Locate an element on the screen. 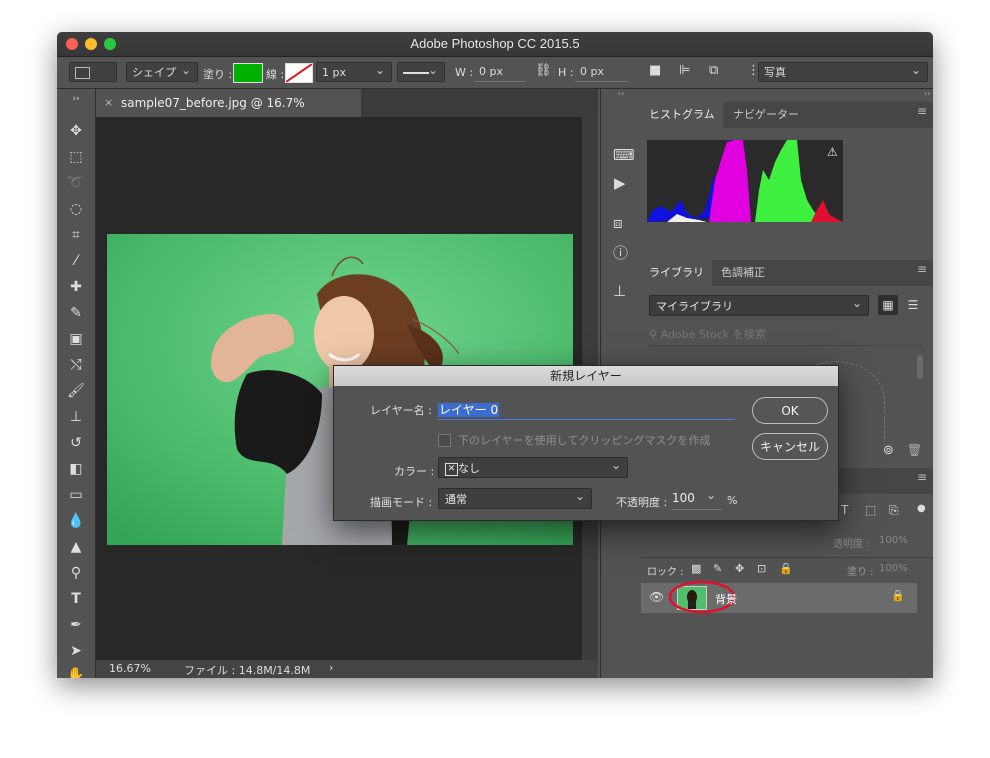 Image resolution: width=990 pixels, height=758 pixels. layer-name-label: レイヤー名 : is located at coordinates (401, 410).